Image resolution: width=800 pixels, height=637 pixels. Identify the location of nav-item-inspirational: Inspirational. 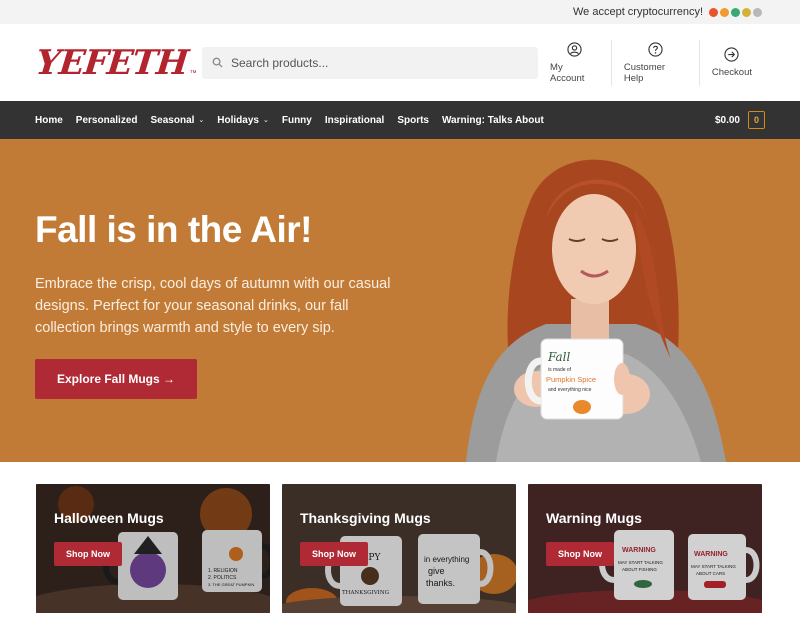
(354, 120).